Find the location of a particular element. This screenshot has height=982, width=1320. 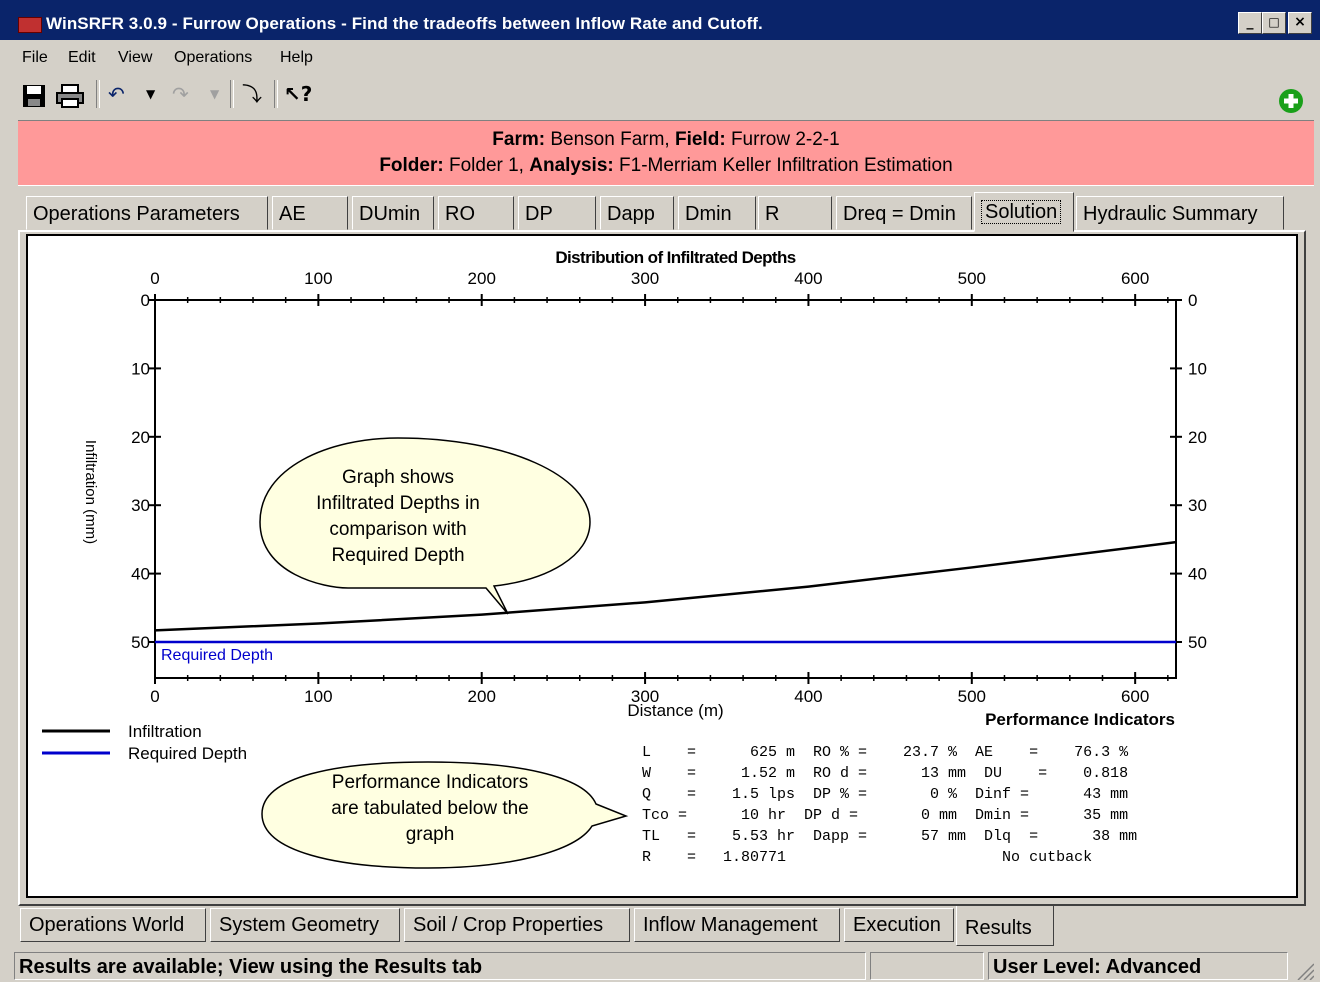

tab-system-geometry: System Geometry is located at coordinates (305, 925).